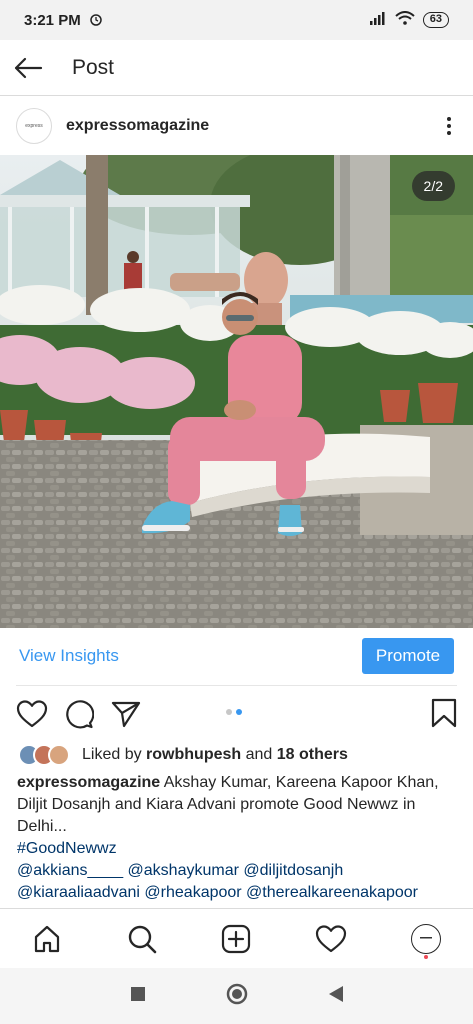 Image resolution: width=473 pixels, height=1024 pixels. What do you see at coordinates (405, 20) in the screenshot?
I see `wifi-icon` at bounding box center [405, 20].